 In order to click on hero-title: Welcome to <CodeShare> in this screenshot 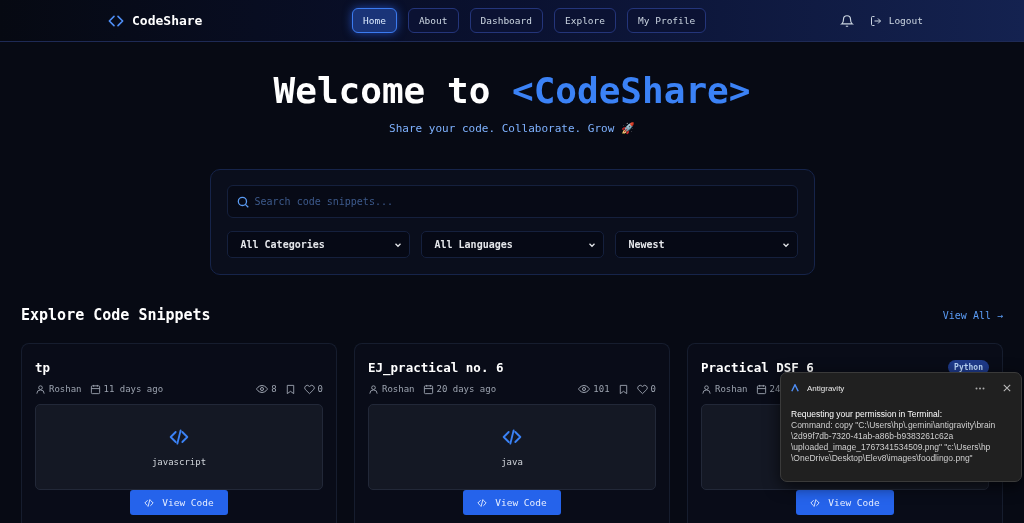, I will do `click(512, 91)`.